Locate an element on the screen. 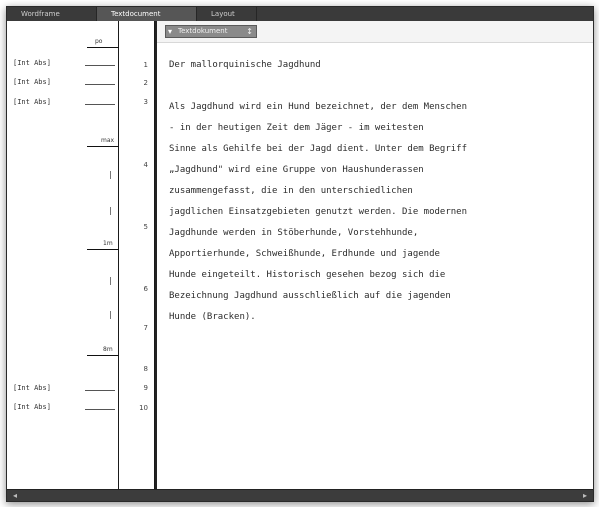  line-number: 4 is located at coordinates (145, 165).